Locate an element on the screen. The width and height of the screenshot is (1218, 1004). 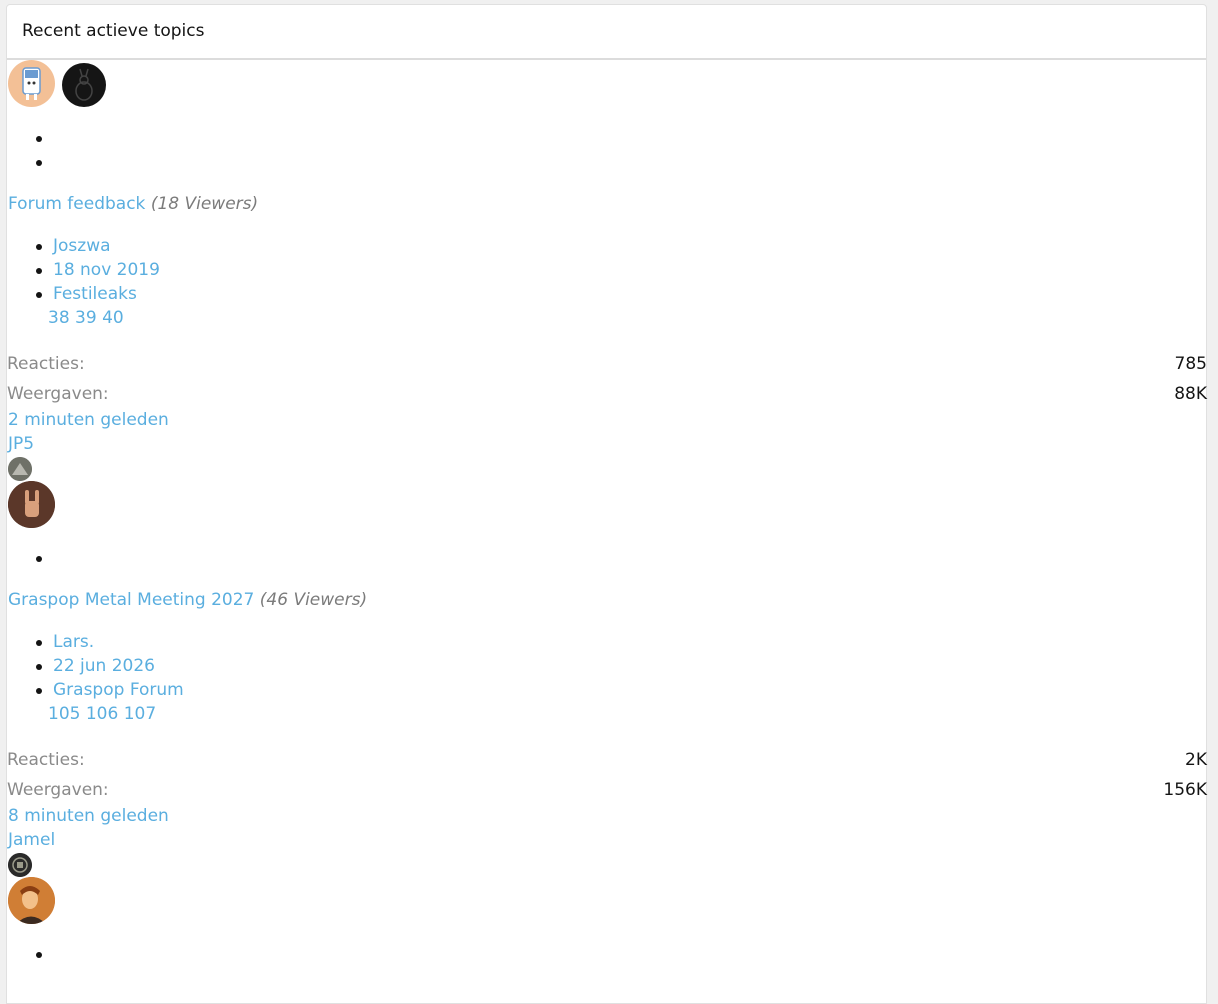
topic-pages-links: 38 39 40 is located at coordinates (86, 318).